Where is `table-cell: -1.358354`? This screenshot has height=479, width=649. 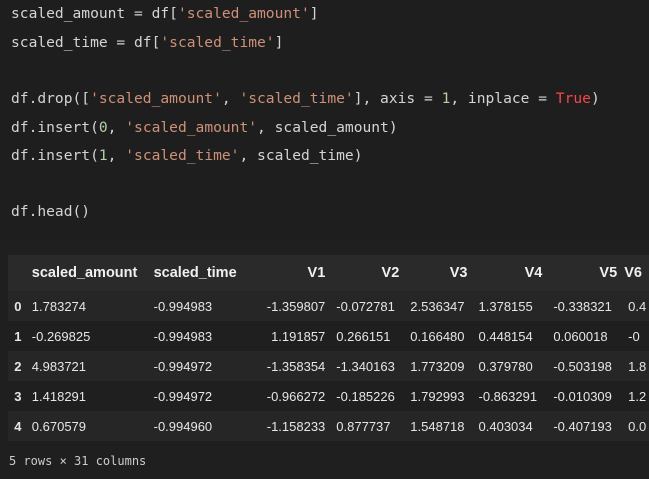
table-cell: -1.358354 is located at coordinates (296, 366).